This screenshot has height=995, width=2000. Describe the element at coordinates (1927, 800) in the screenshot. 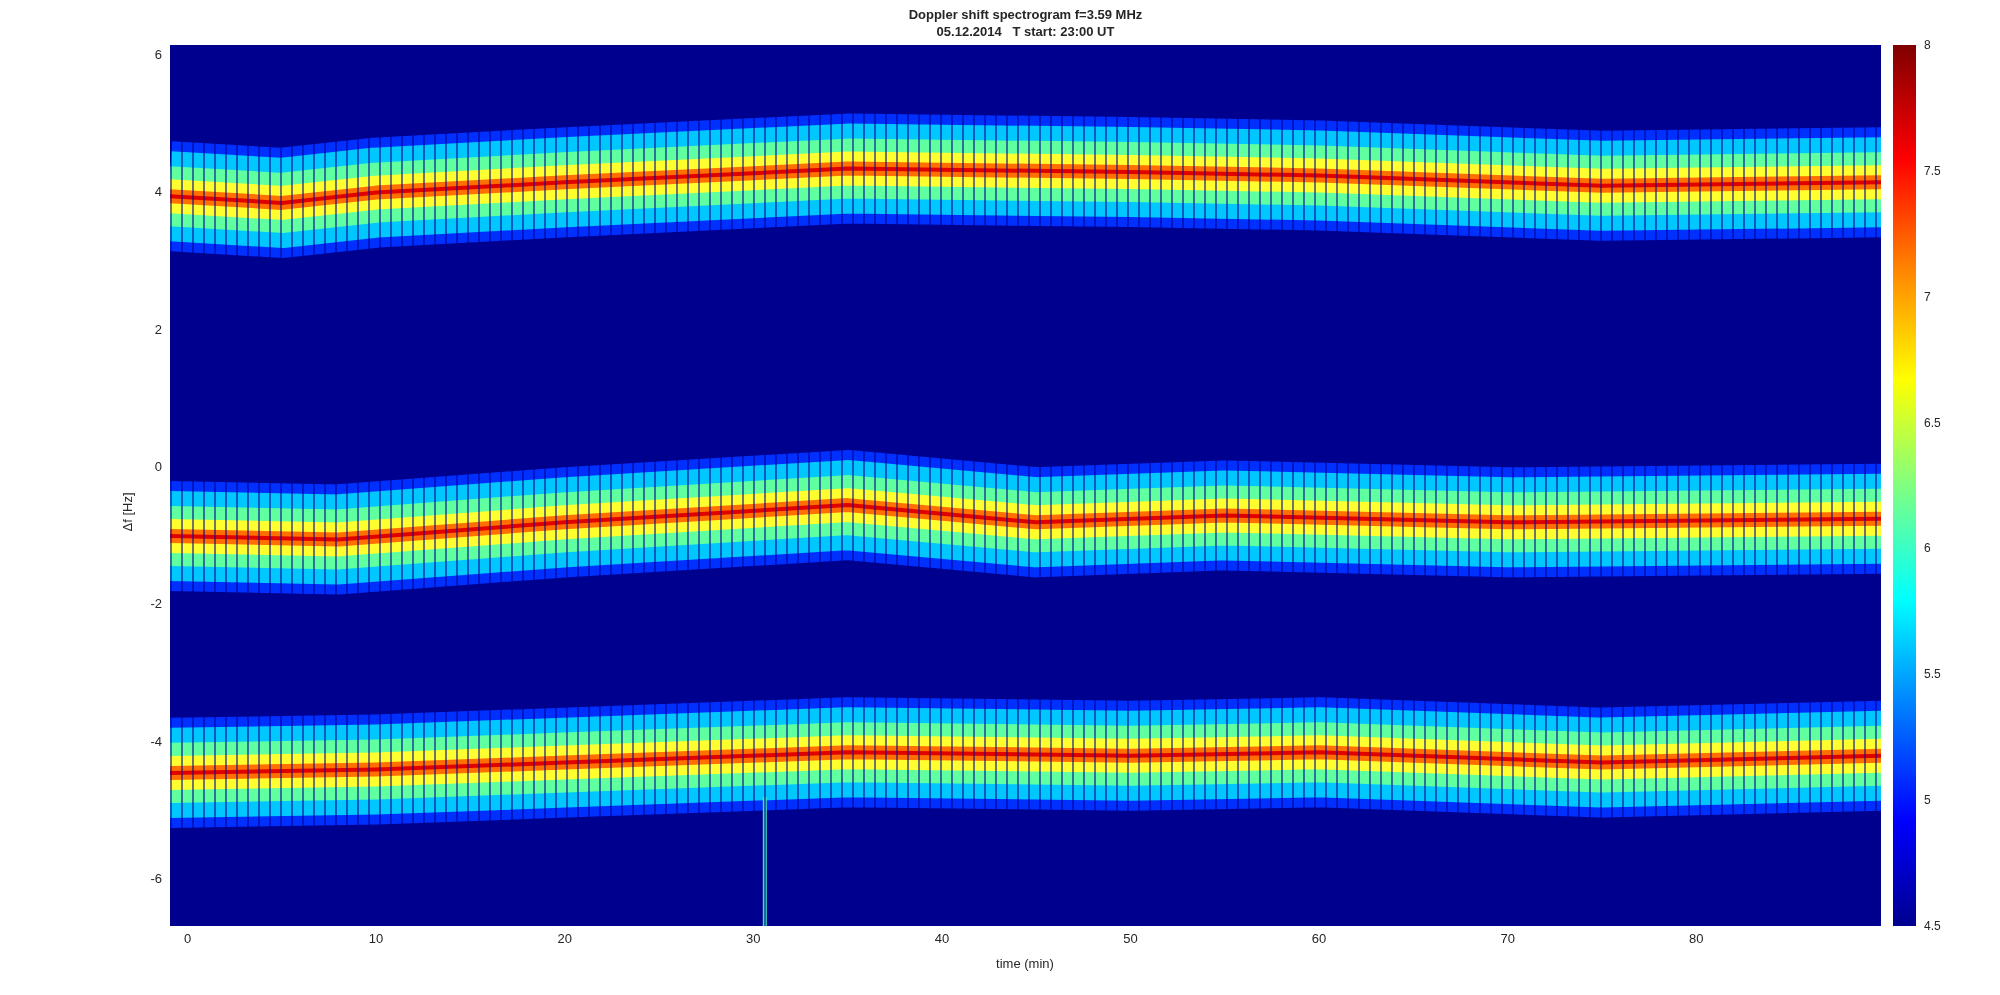

I see `tick-label: 5` at that location.